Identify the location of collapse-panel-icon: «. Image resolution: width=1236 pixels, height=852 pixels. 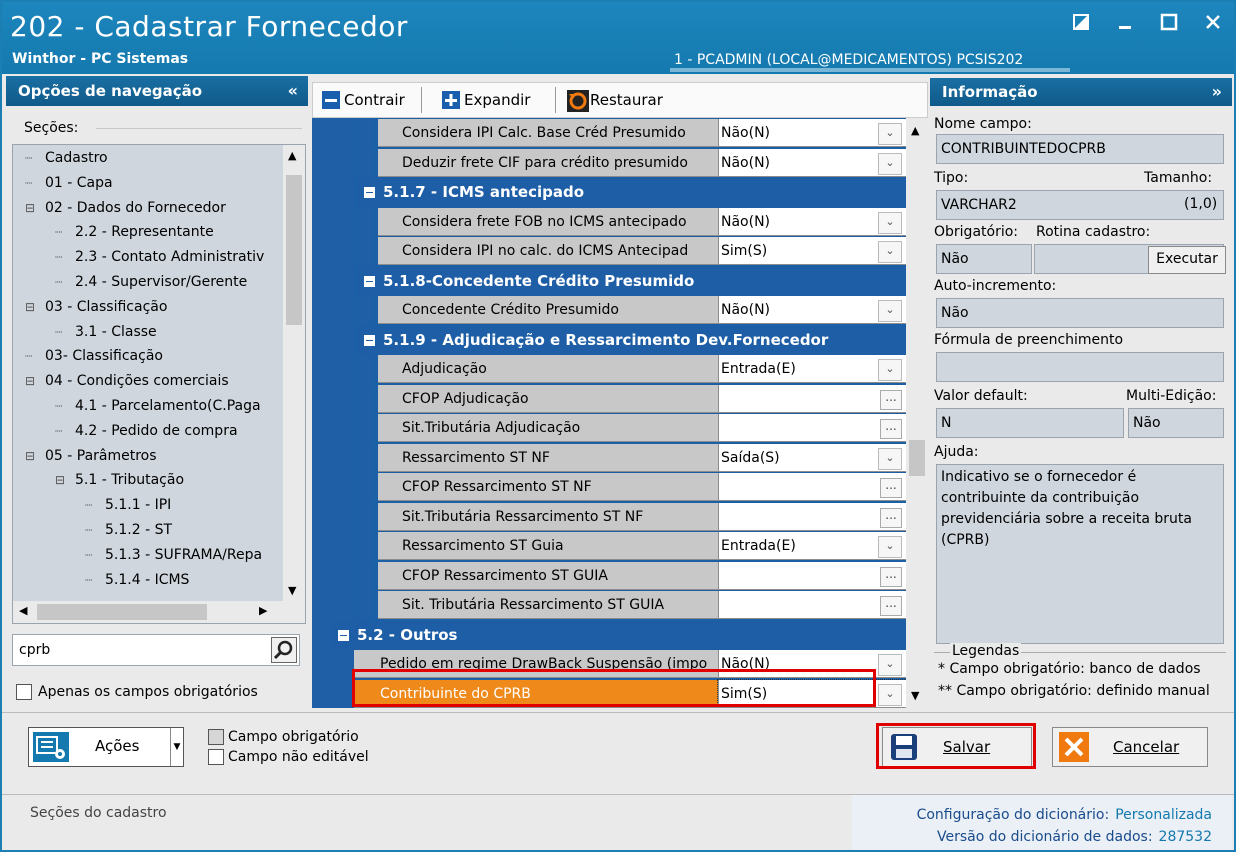
(293, 91).